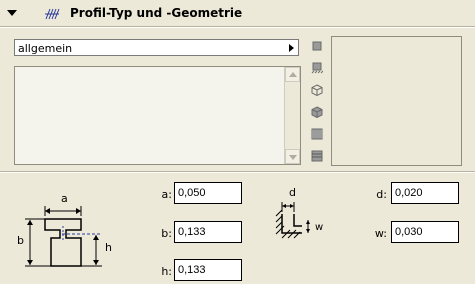 Image resolution: width=475 pixels, height=284 pixels. What do you see at coordinates (317, 46) in the screenshot?
I see `square-icon` at bounding box center [317, 46].